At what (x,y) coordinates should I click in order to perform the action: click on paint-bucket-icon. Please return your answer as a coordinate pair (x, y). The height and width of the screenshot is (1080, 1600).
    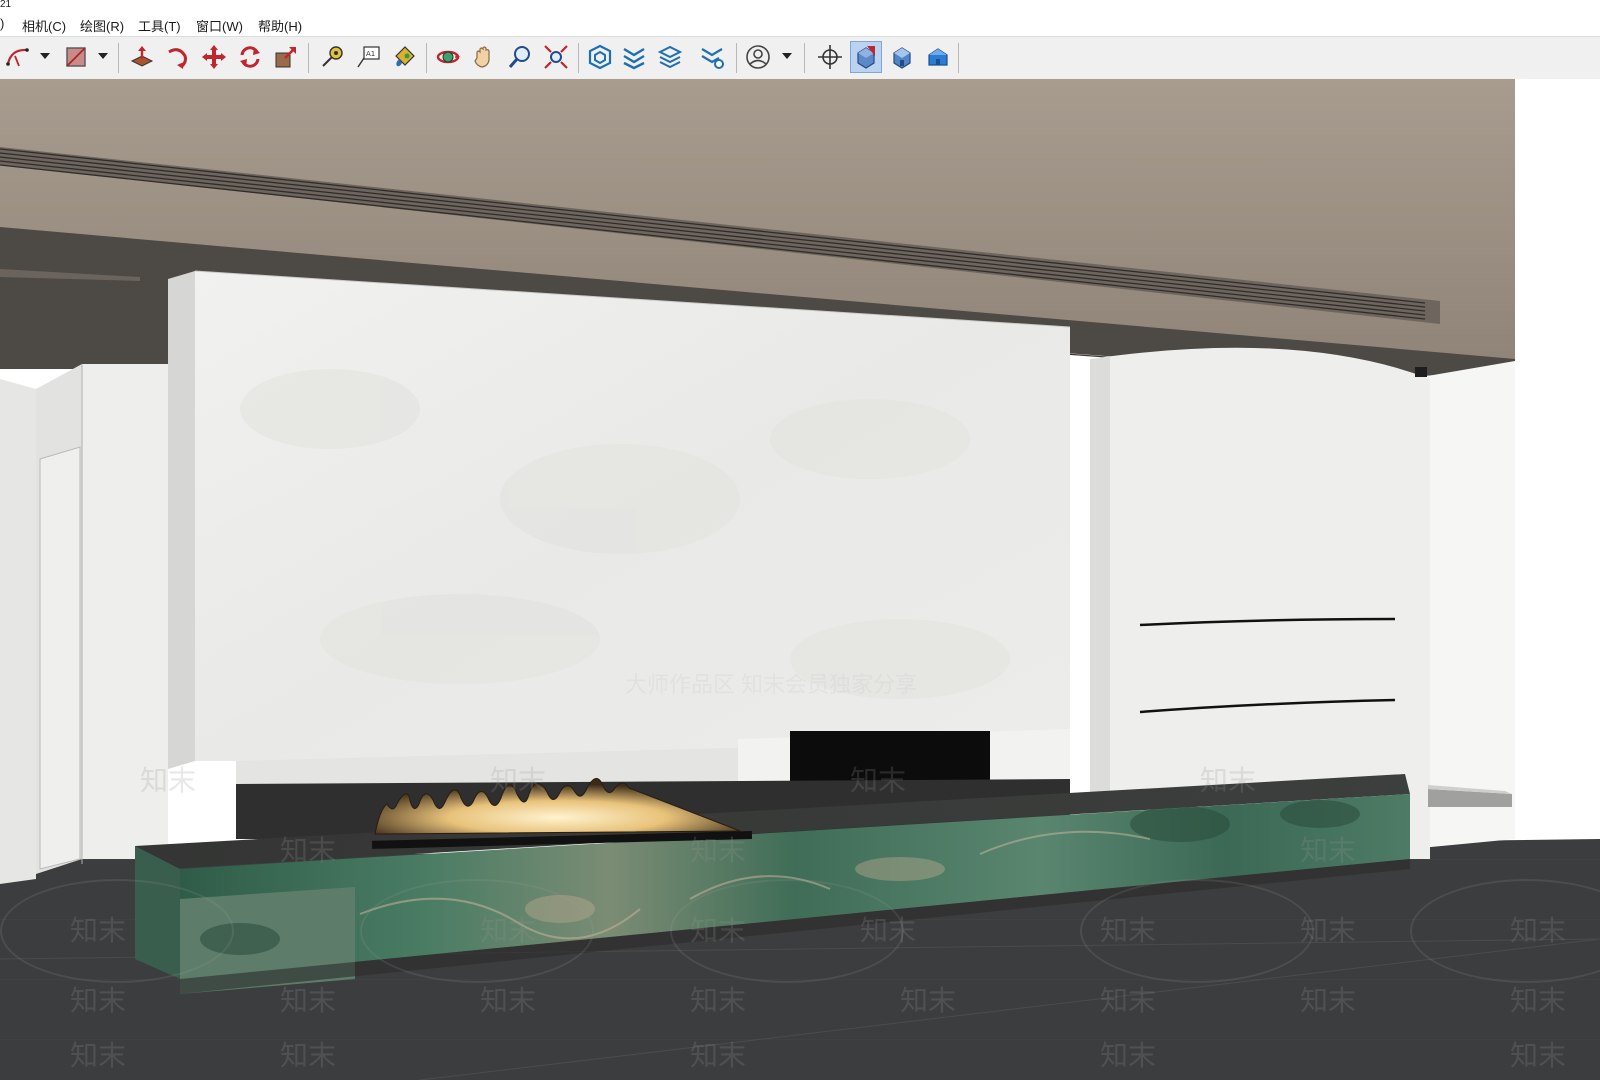
    Looking at the image, I should click on (405, 56).